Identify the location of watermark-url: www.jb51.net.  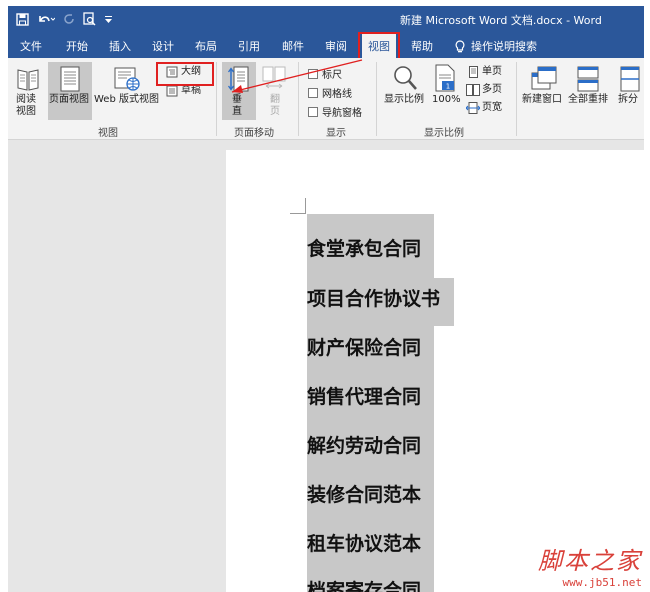
(602, 582).